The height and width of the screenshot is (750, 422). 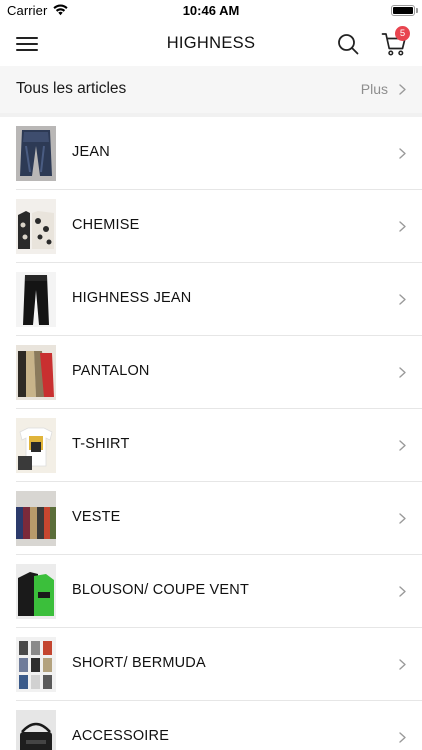 What do you see at coordinates (211, 89) in the screenshot?
I see `all-articles-row: Tous les articles Plus` at bounding box center [211, 89].